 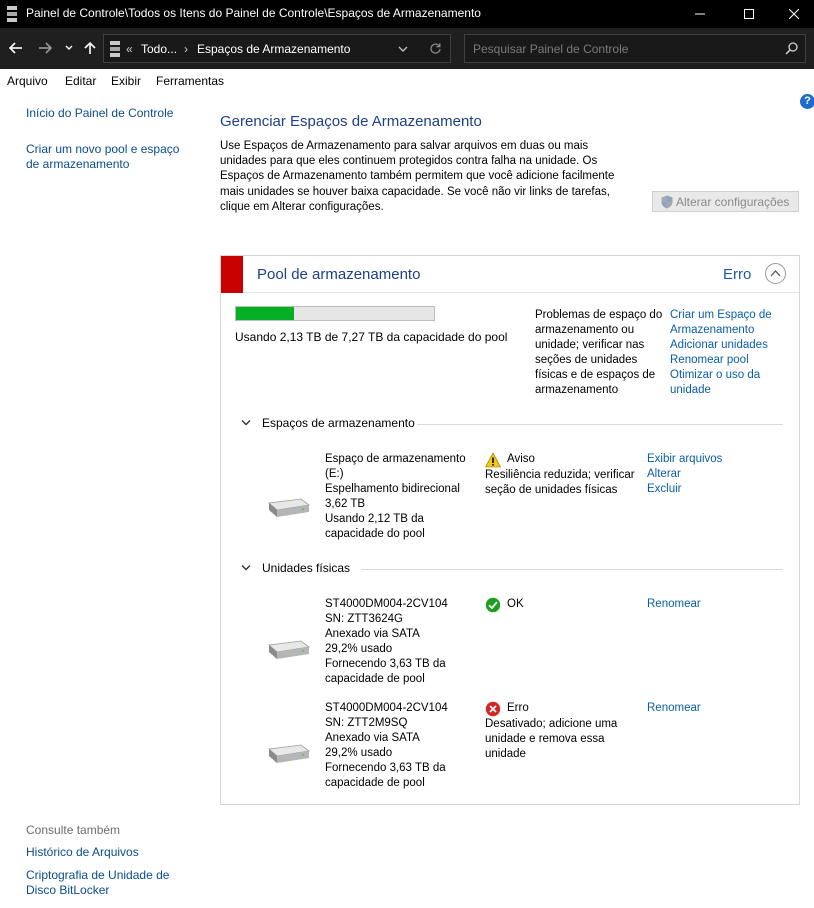 I want to click on chevron-up-icon, so click(x=775, y=273).